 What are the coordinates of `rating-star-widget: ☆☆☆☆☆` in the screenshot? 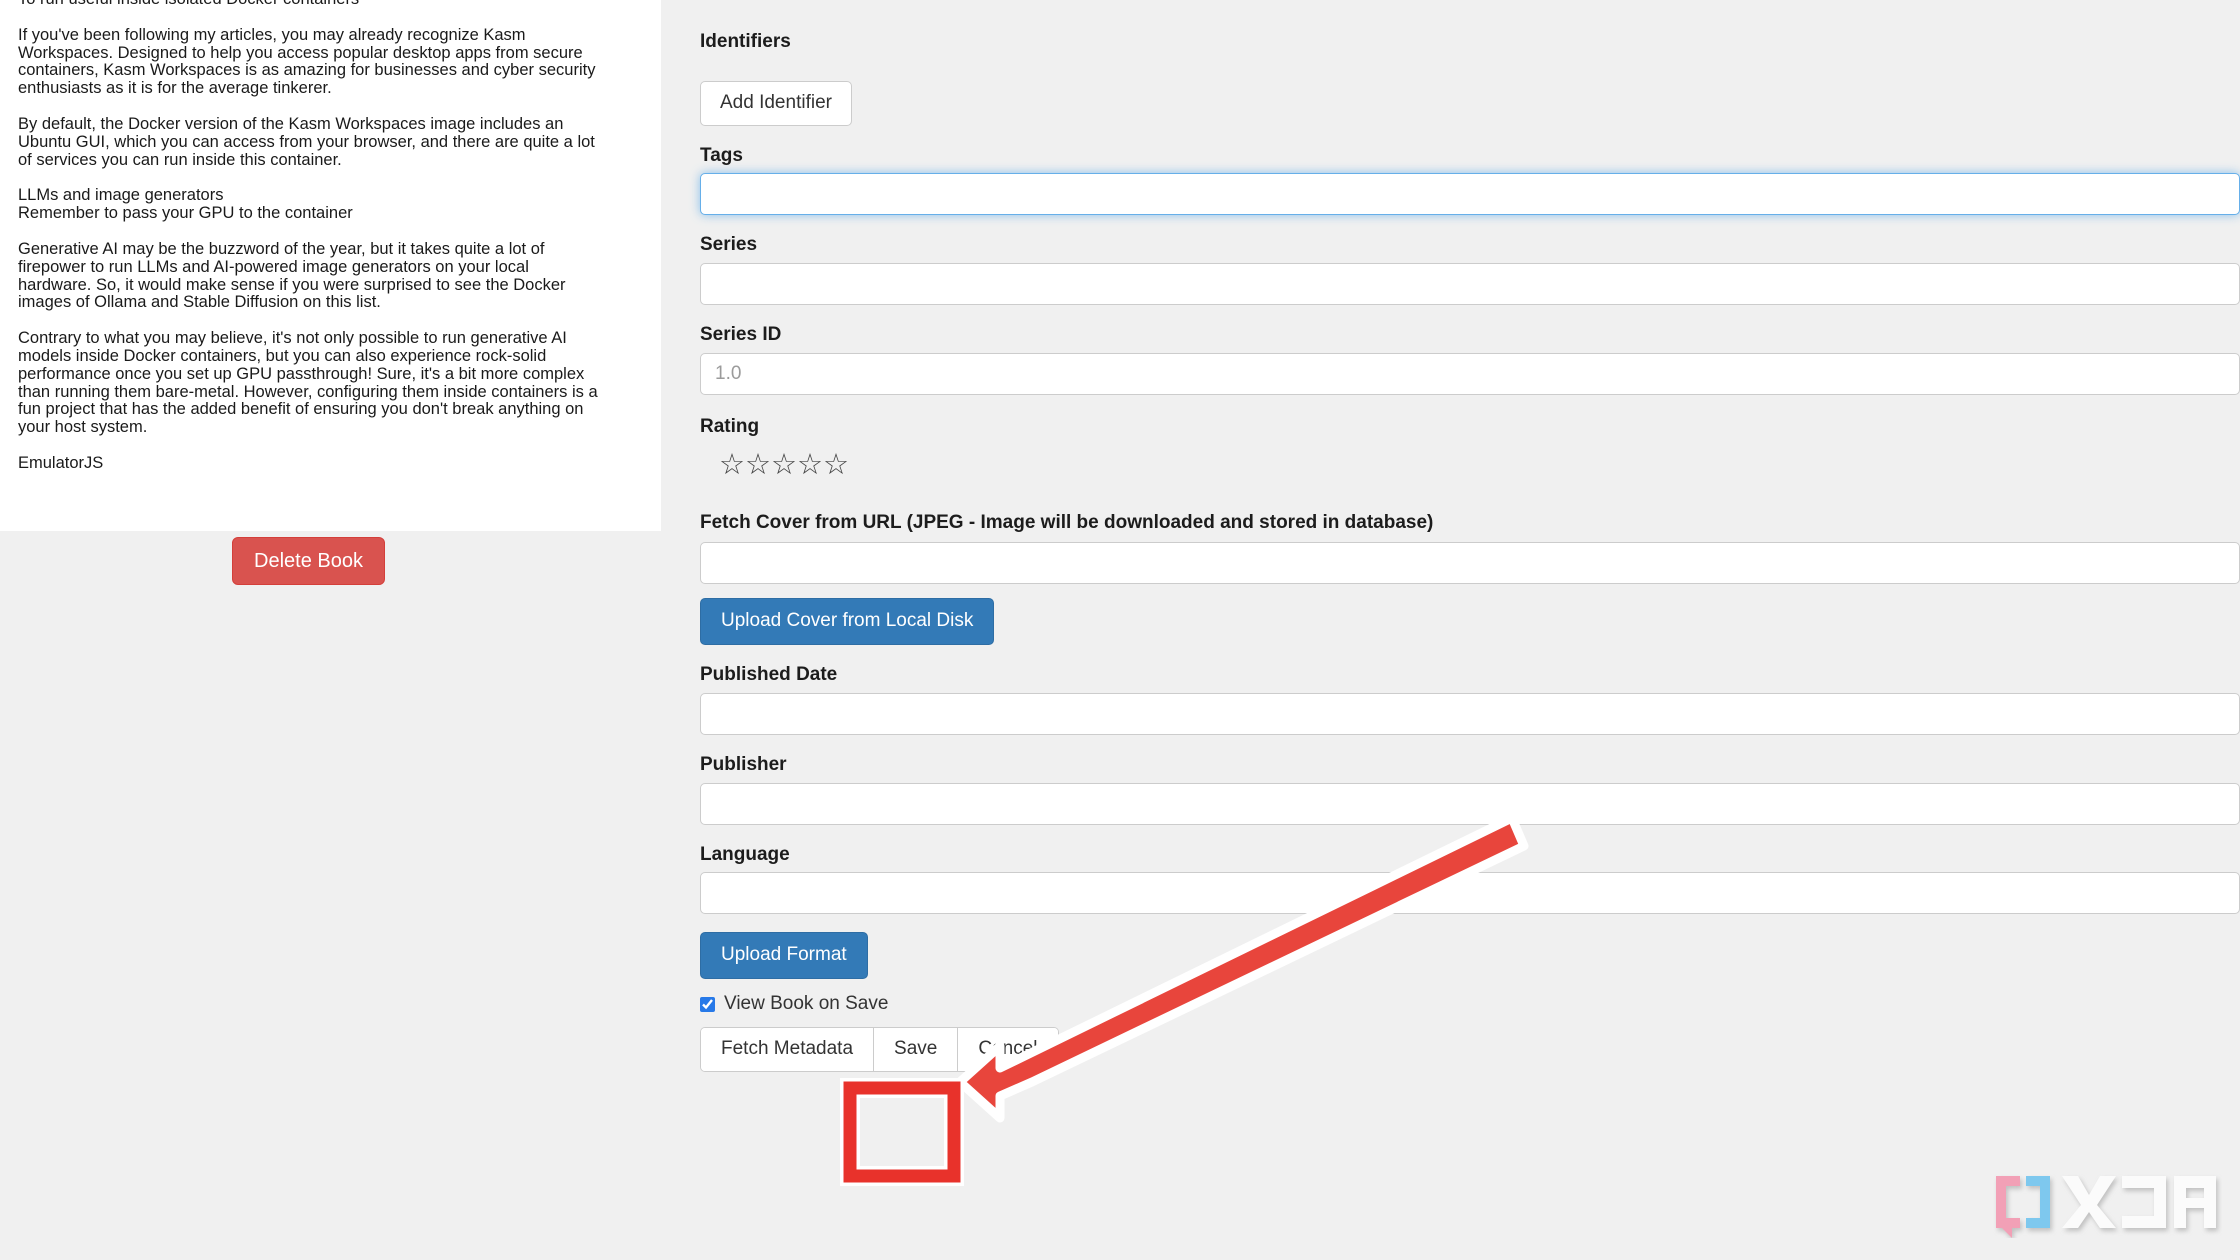 It's located at (1470, 465).